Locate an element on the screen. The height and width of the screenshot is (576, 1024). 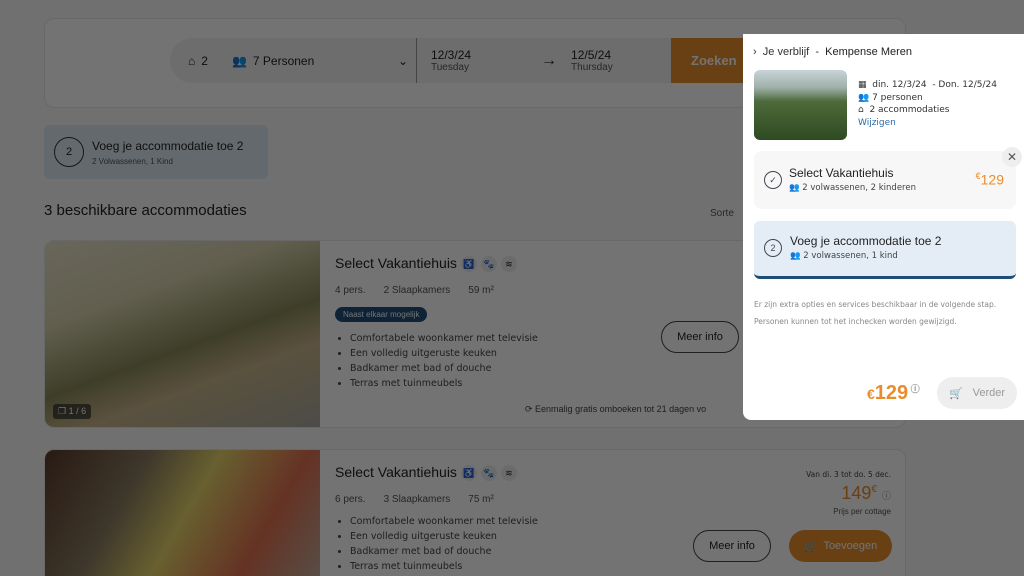
persons-feature: 4 pers. is located at coordinates (350, 290).